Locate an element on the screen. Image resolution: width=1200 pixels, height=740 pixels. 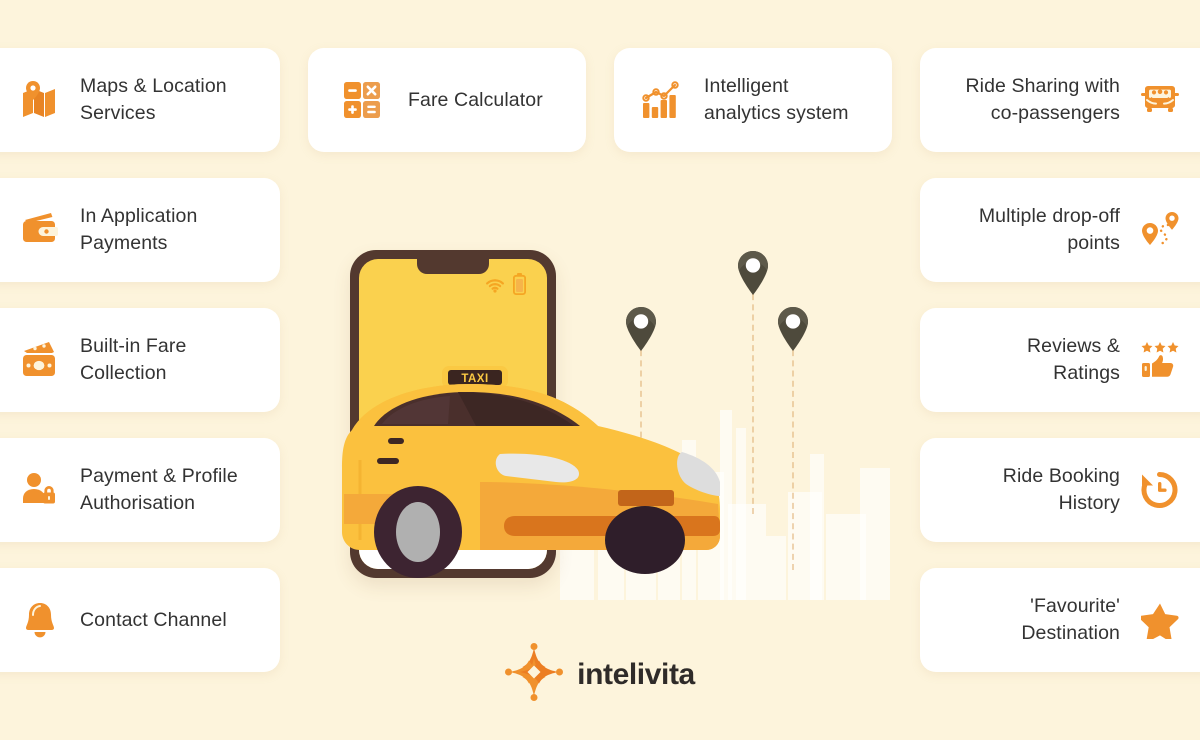
brand-logo-text: intelivita is located at coordinates (636, 674).